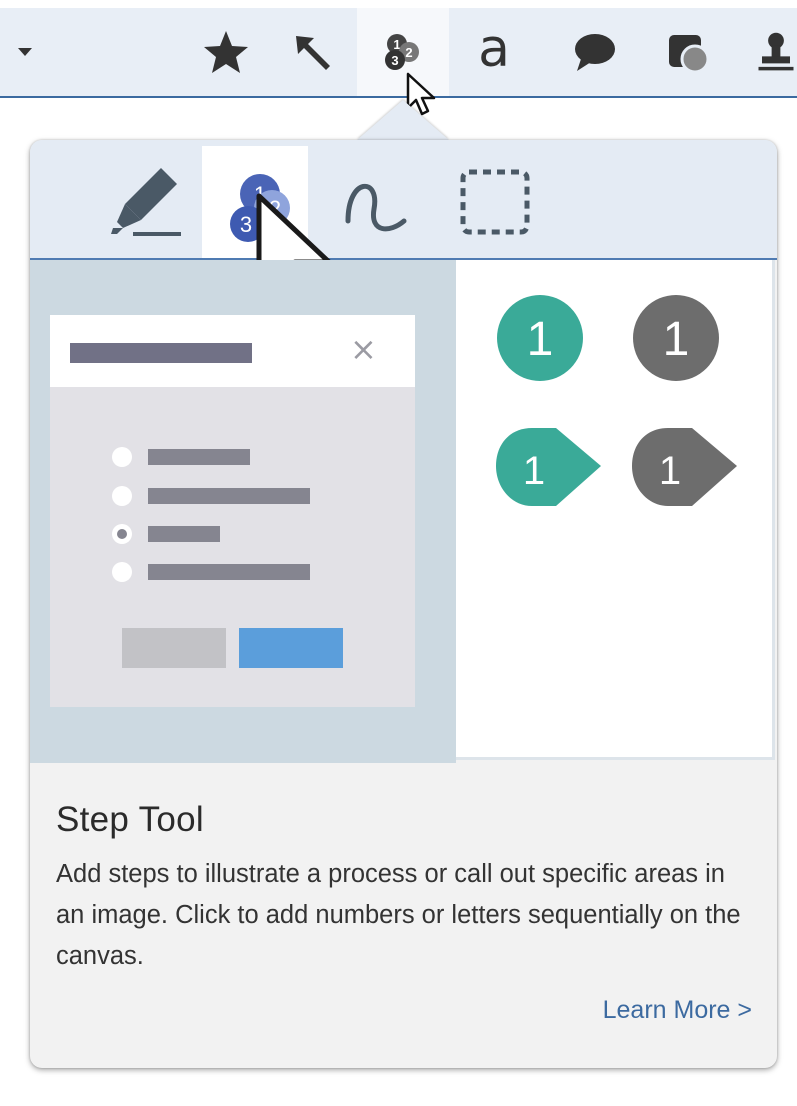  What do you see at coordinates (548, 467) in the screenshot?
I see `step-marker-teal-arrow: 1` at bounding box center [548, 467].